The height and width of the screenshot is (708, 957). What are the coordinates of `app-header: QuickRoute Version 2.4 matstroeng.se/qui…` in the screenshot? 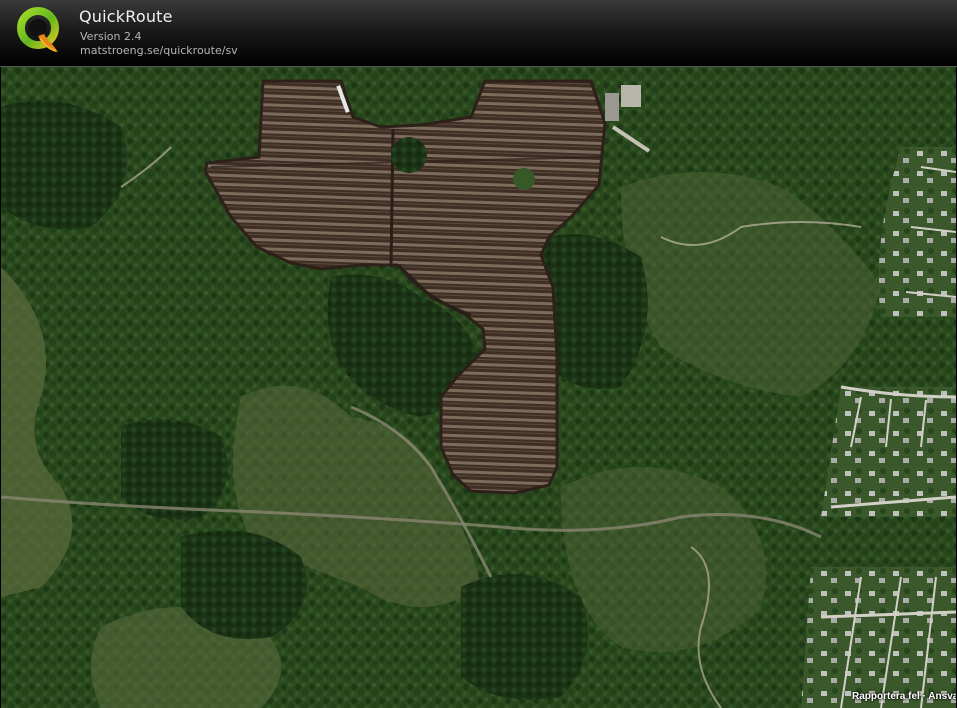 It's located at (478, 33).